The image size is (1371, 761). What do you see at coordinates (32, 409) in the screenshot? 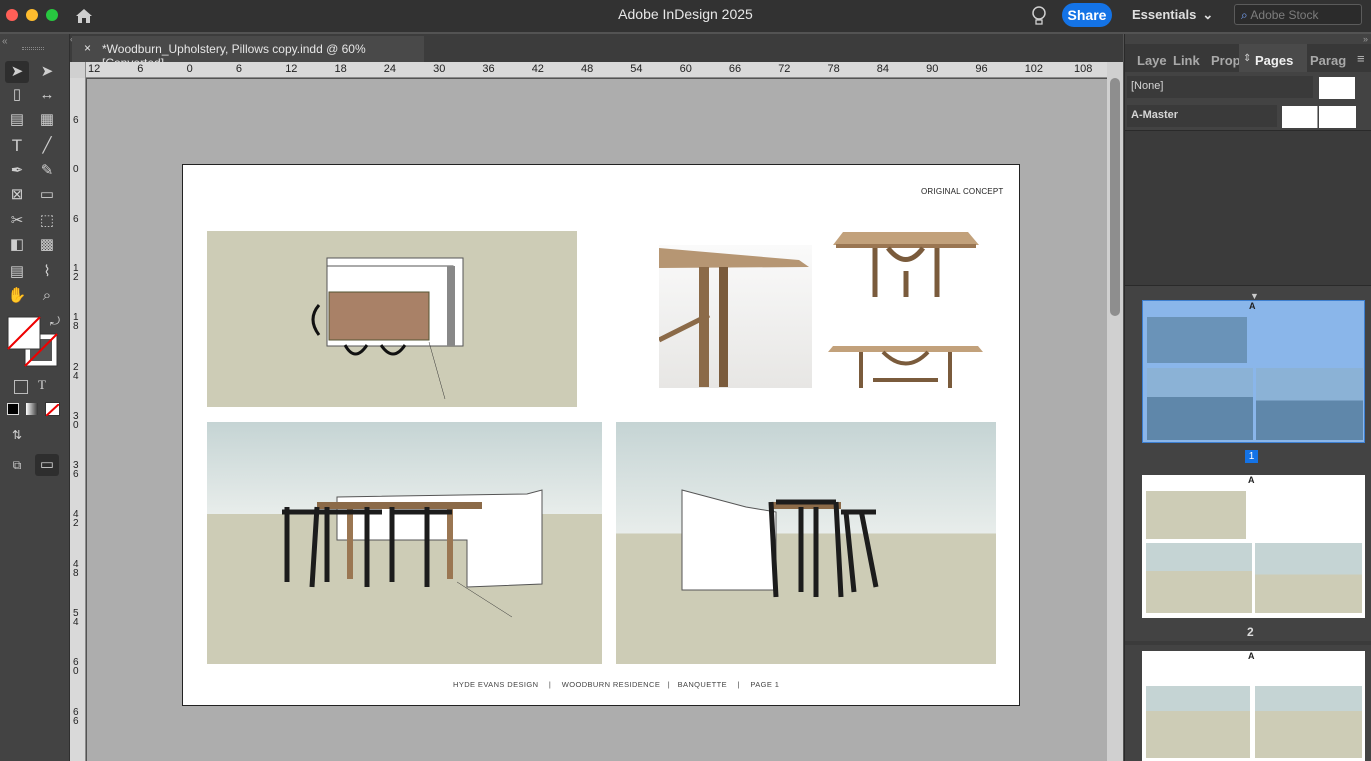
I see `apply-gradient-icon` at bounding box center [32, 409].